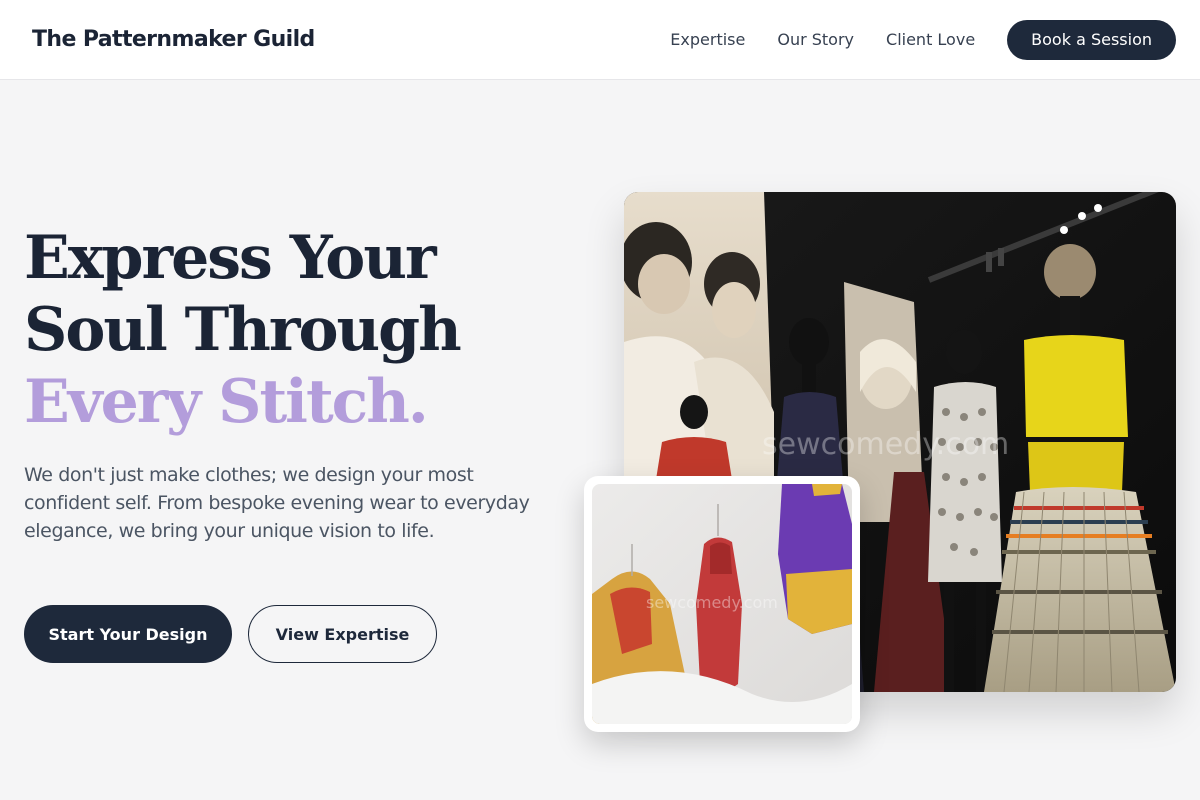 This screenshot has height=800, width=1200. Describe the element at coordinates (885, 444) in the screenshot. I see `main-photo-watermark: sewcomedy.com` at that location.